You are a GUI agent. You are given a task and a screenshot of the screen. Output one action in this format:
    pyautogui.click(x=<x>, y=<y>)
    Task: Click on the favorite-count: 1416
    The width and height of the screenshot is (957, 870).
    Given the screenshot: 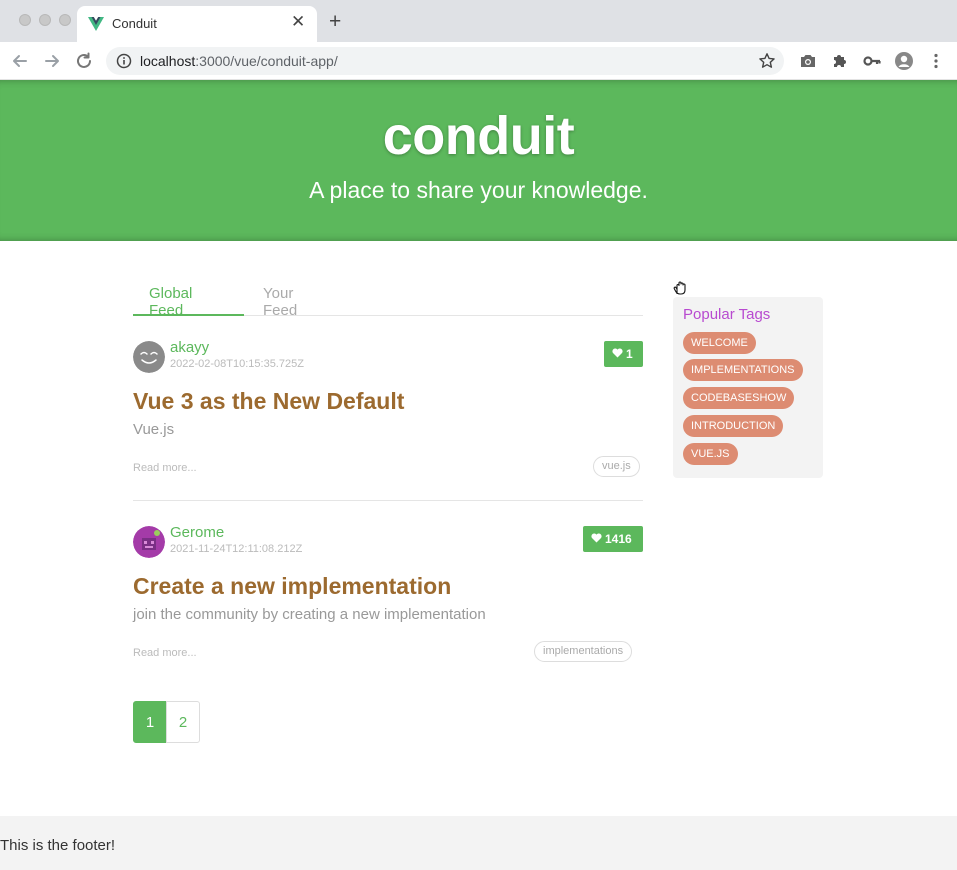 What is the action you would take?
    pyautogui.click(x=618, y=539)
    